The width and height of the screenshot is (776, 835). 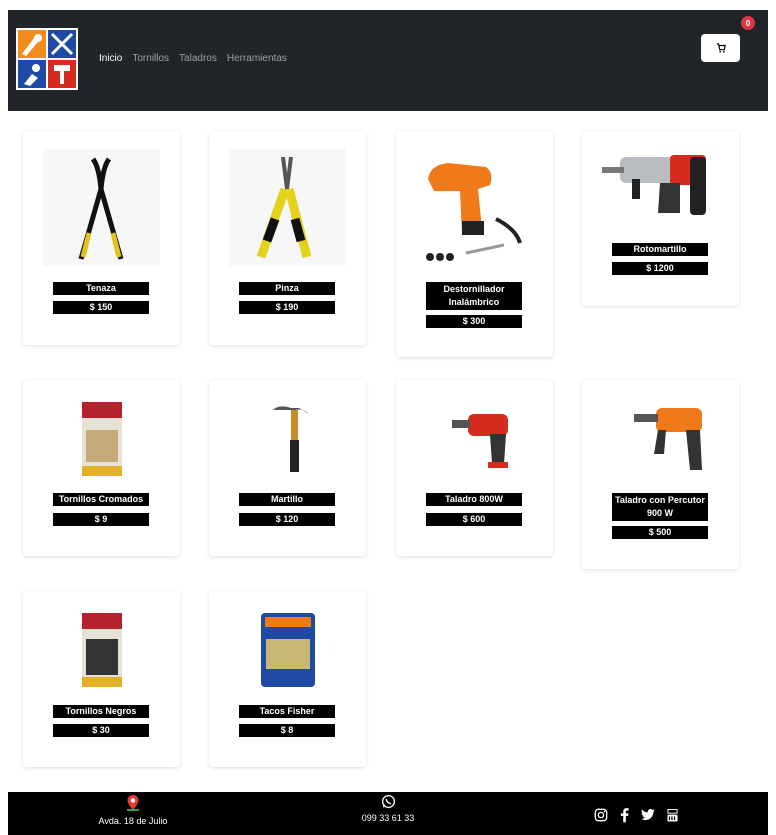 I want to click on brand-logo, so click(x=47, y=59).